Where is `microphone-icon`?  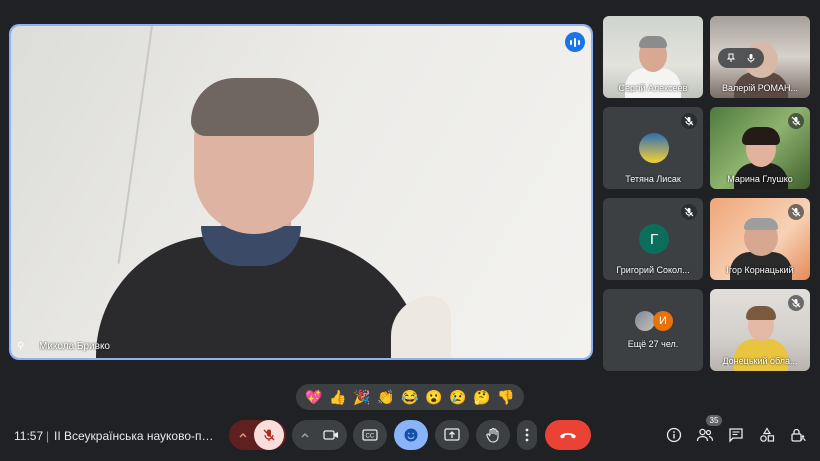
microphone-icon is located at coordinates (751, 58).